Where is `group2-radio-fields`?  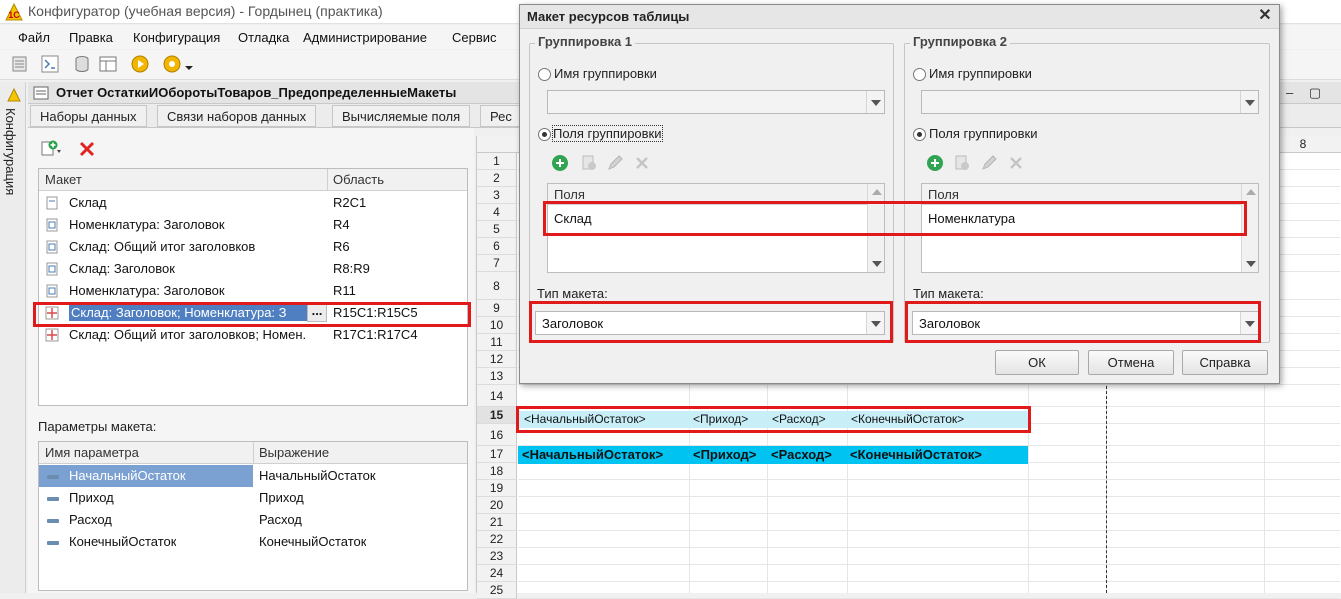 group2-radio-fields is located at coordinates (919, 134).